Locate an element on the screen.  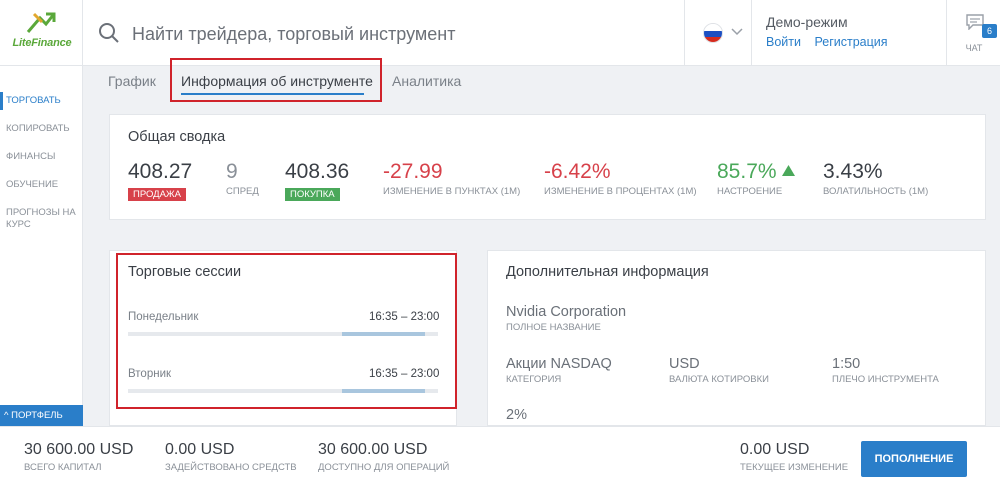
sidebar-item-forecasts: ПРОГНОЗЫ НА КУРС is located at coordinates (42, 219).